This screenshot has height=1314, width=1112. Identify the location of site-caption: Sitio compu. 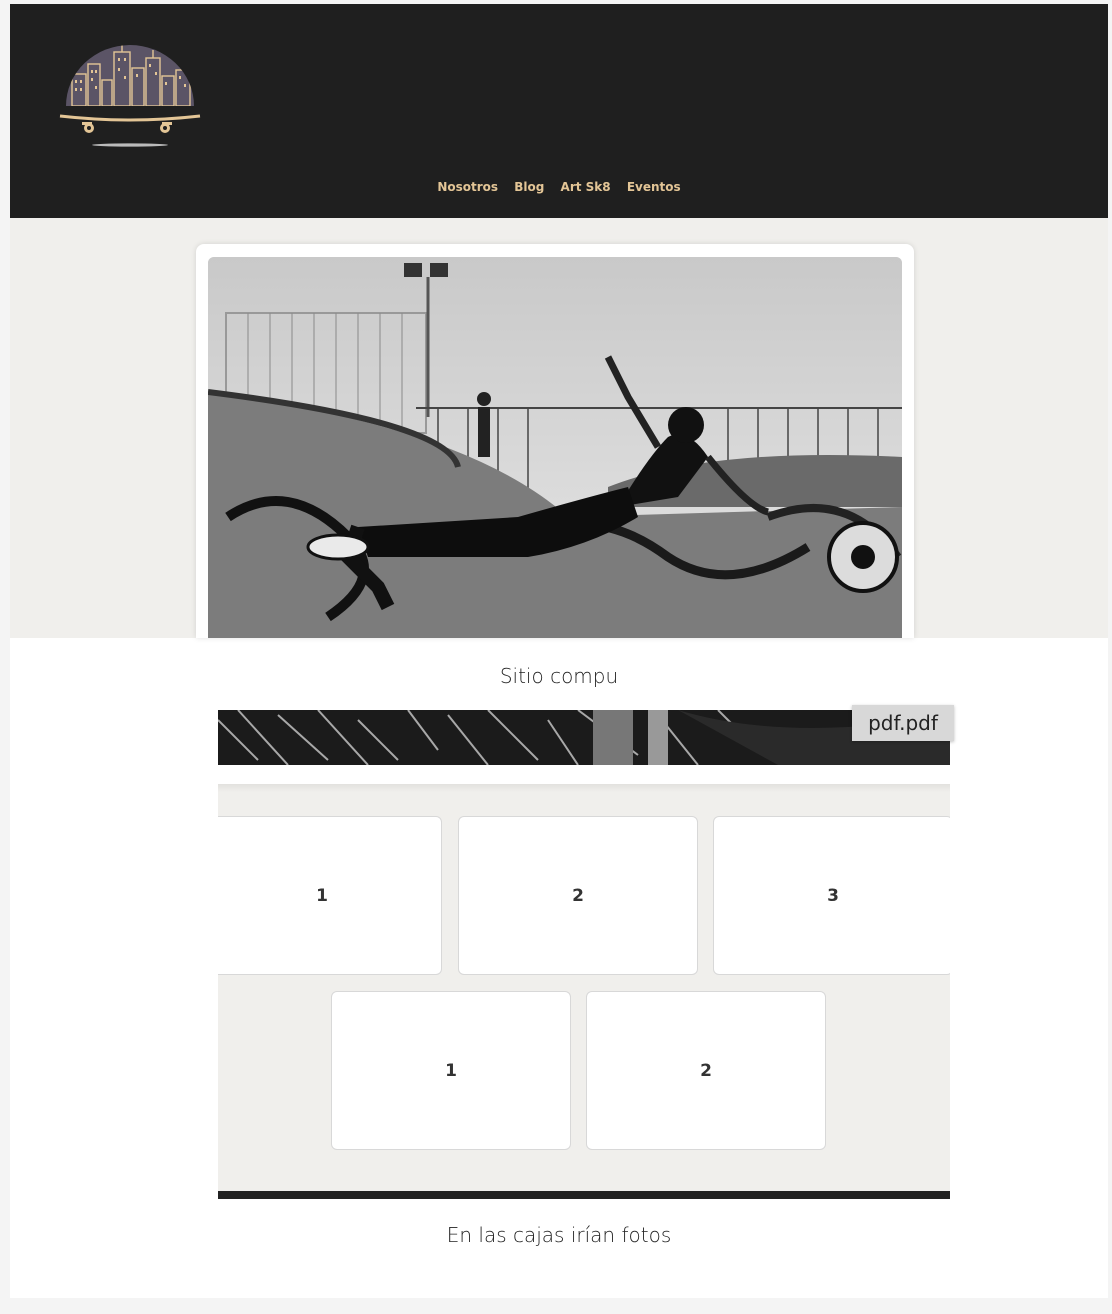
(559, 676).